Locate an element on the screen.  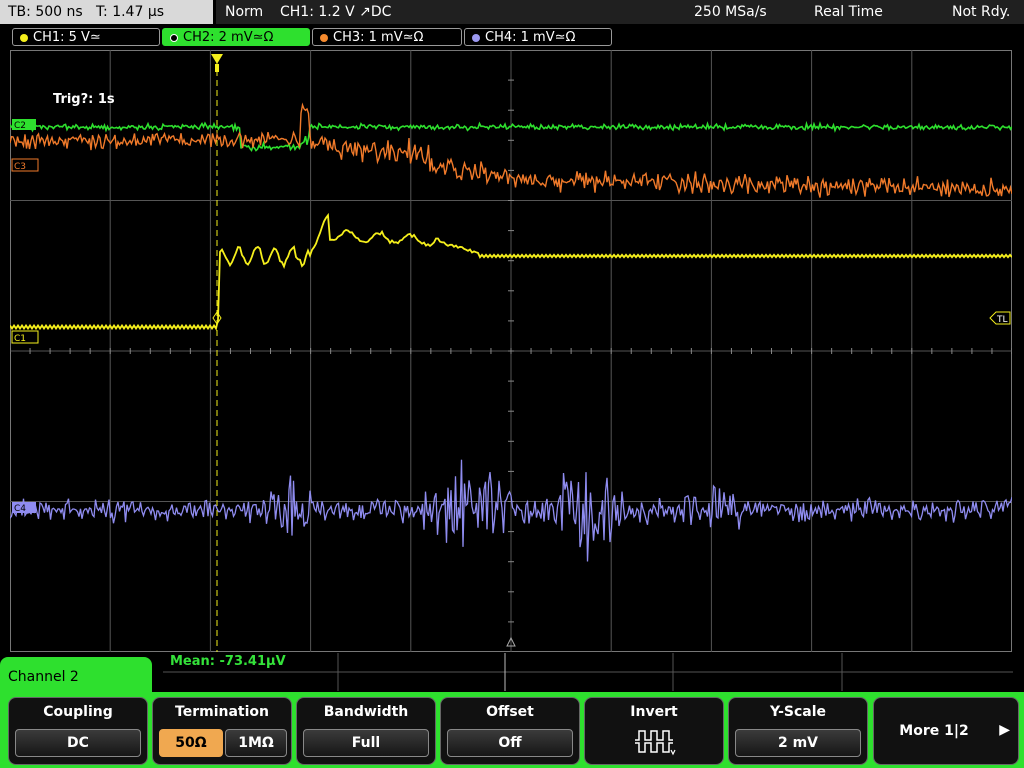
svg-text: TL is located at coordinates (1002, 320).